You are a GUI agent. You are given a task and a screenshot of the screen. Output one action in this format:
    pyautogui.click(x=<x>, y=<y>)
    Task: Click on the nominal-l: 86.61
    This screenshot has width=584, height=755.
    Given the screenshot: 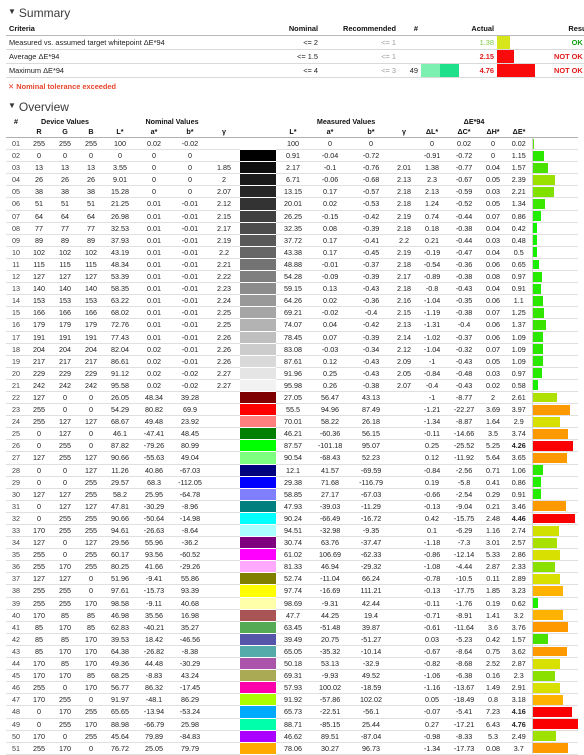 What is the action you would take?
    pyautogui.click(x=120, y=361)
    